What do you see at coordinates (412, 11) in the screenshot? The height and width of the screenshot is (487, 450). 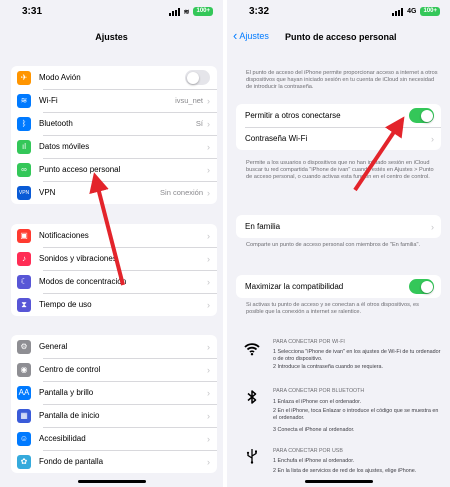 I see `network-type: 4G` at bounding box center [412, 11].